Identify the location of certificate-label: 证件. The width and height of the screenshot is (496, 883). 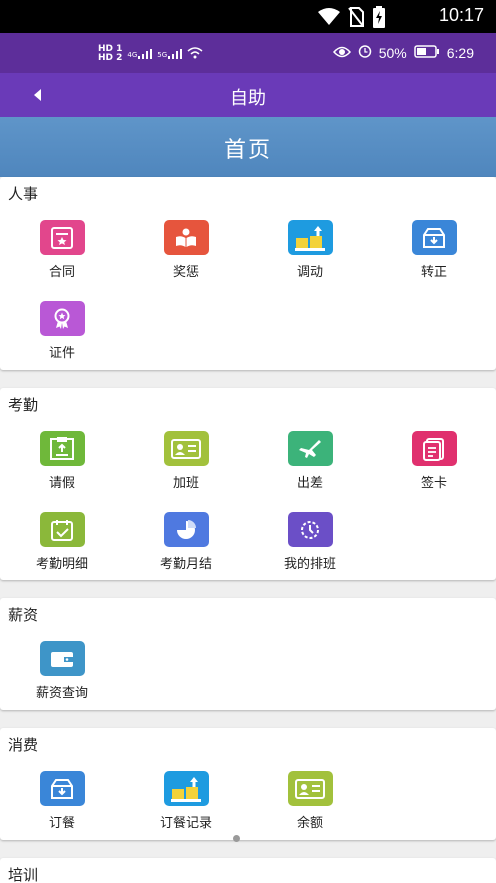
(61, 353).